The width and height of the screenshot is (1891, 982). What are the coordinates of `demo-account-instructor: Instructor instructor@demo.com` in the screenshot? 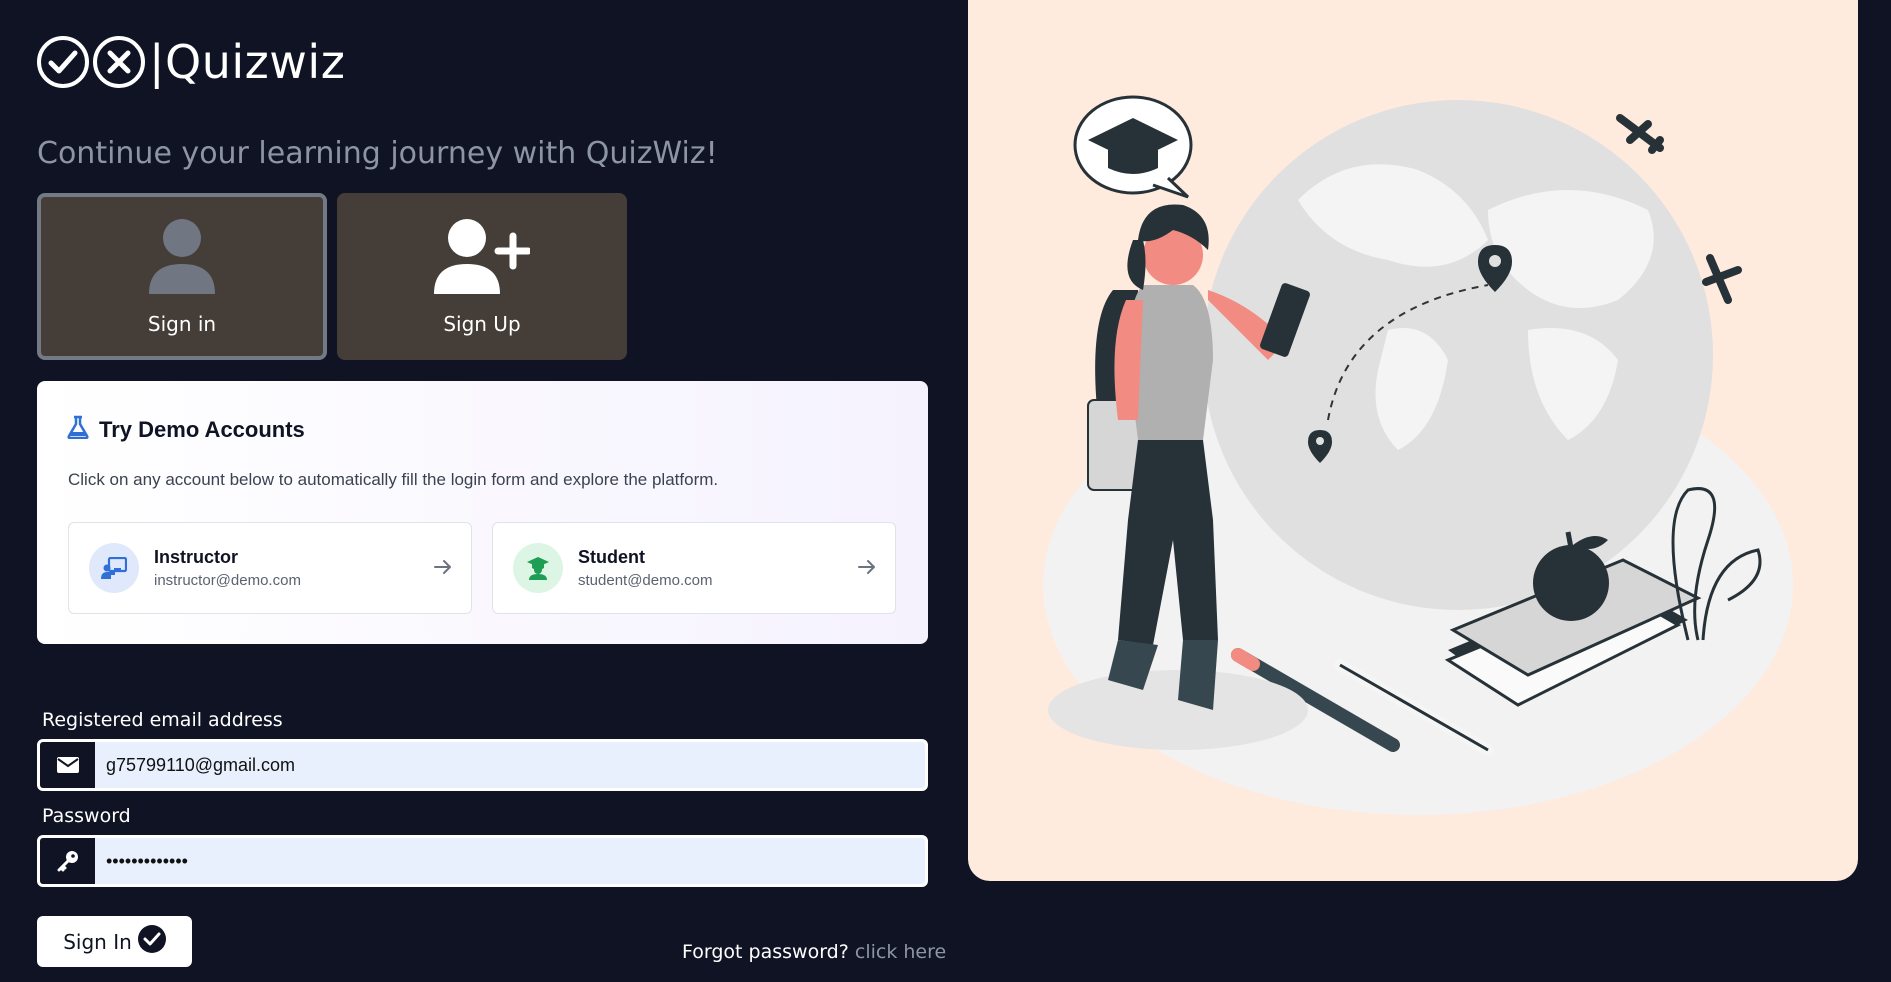 It's located at (270, 568).